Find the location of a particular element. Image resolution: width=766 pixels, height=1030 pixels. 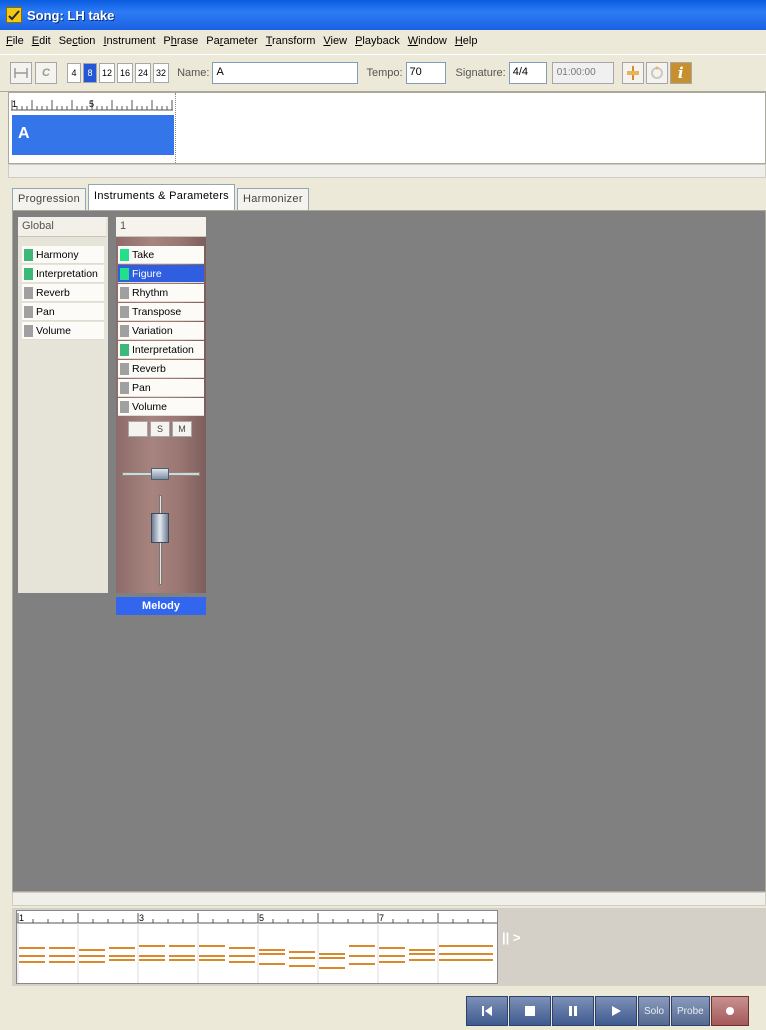

grid-resolution-group: 4 8 12 16 24 32 is located at coordinates (119, 73).